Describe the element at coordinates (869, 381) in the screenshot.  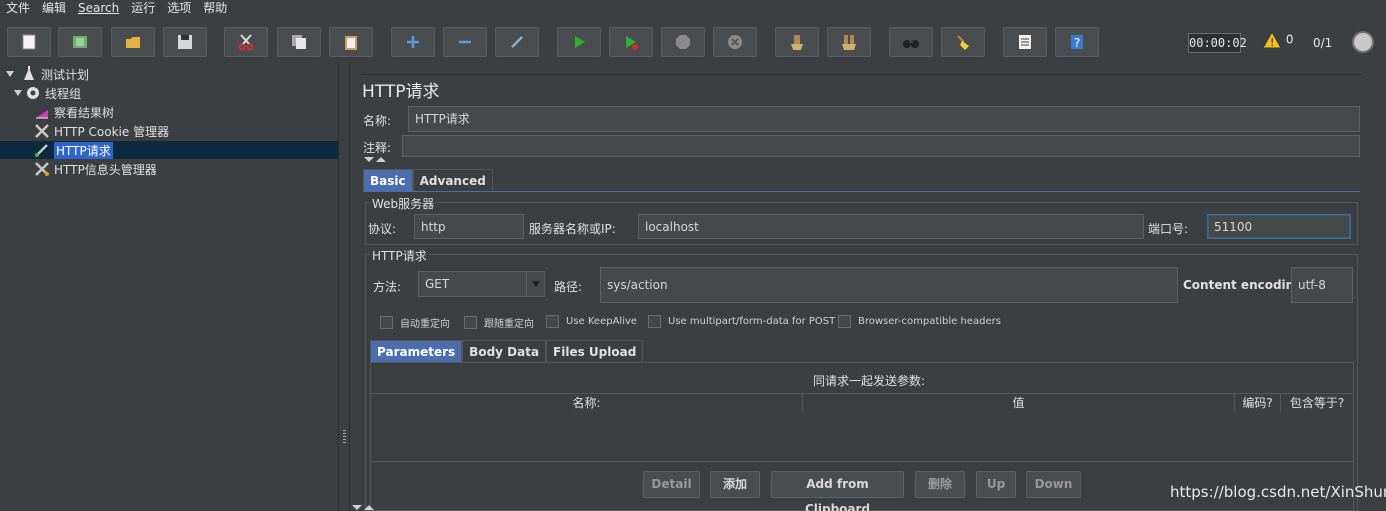
I see `parameters-caption: 同请求一起发送参数:` at that location.